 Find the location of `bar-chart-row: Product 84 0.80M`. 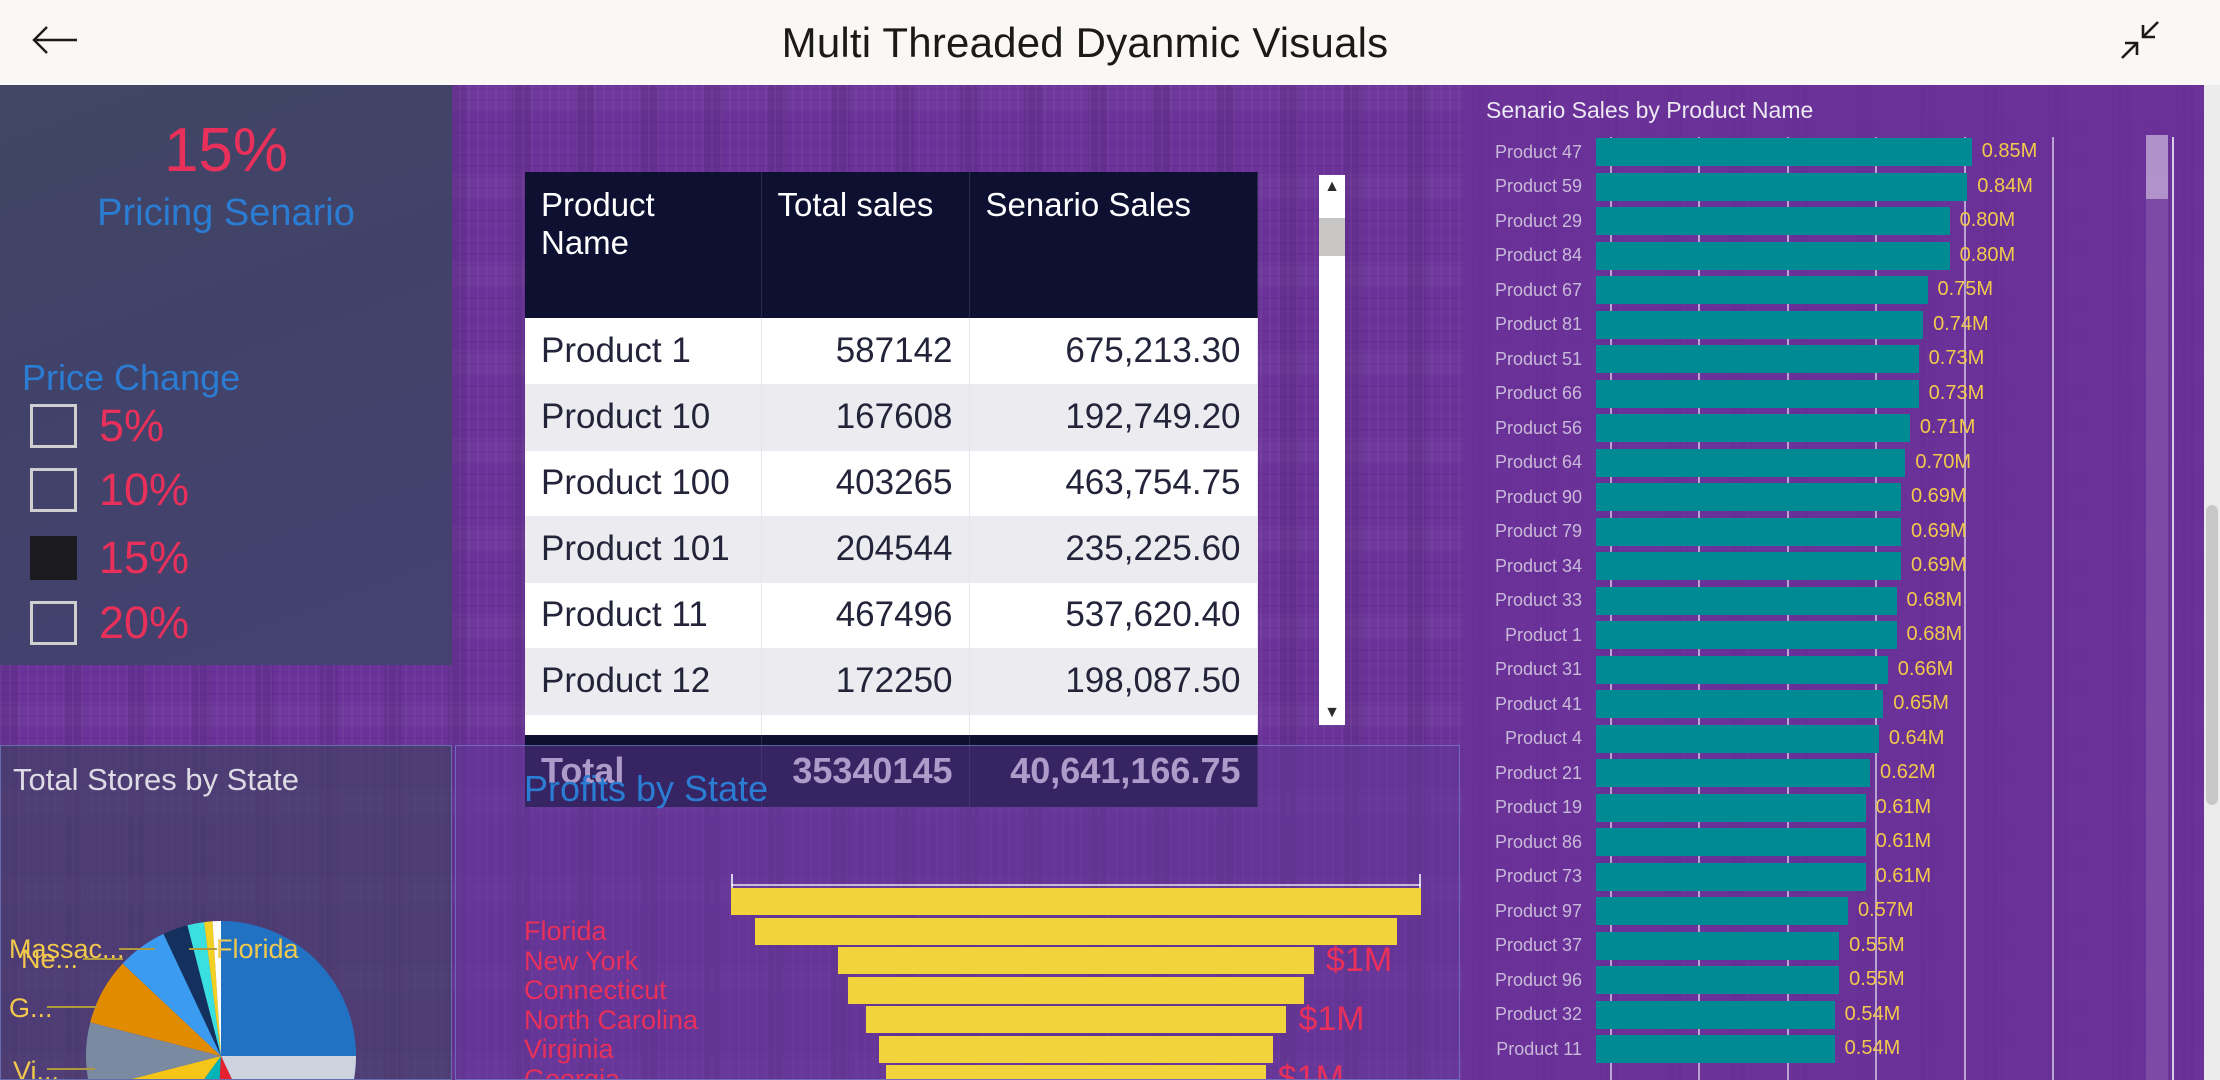

bar-chart-row: Product 84 0.80M is located at coordinates (1833, 256).